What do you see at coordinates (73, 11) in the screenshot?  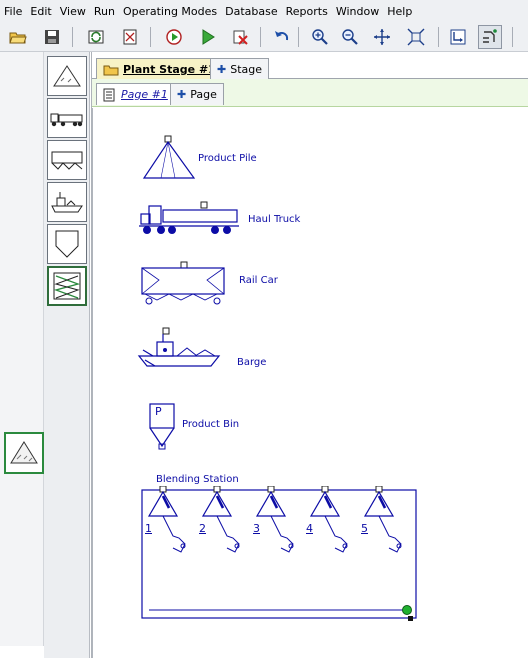 I see `menu-view: View` at bounding box center [73, 11].